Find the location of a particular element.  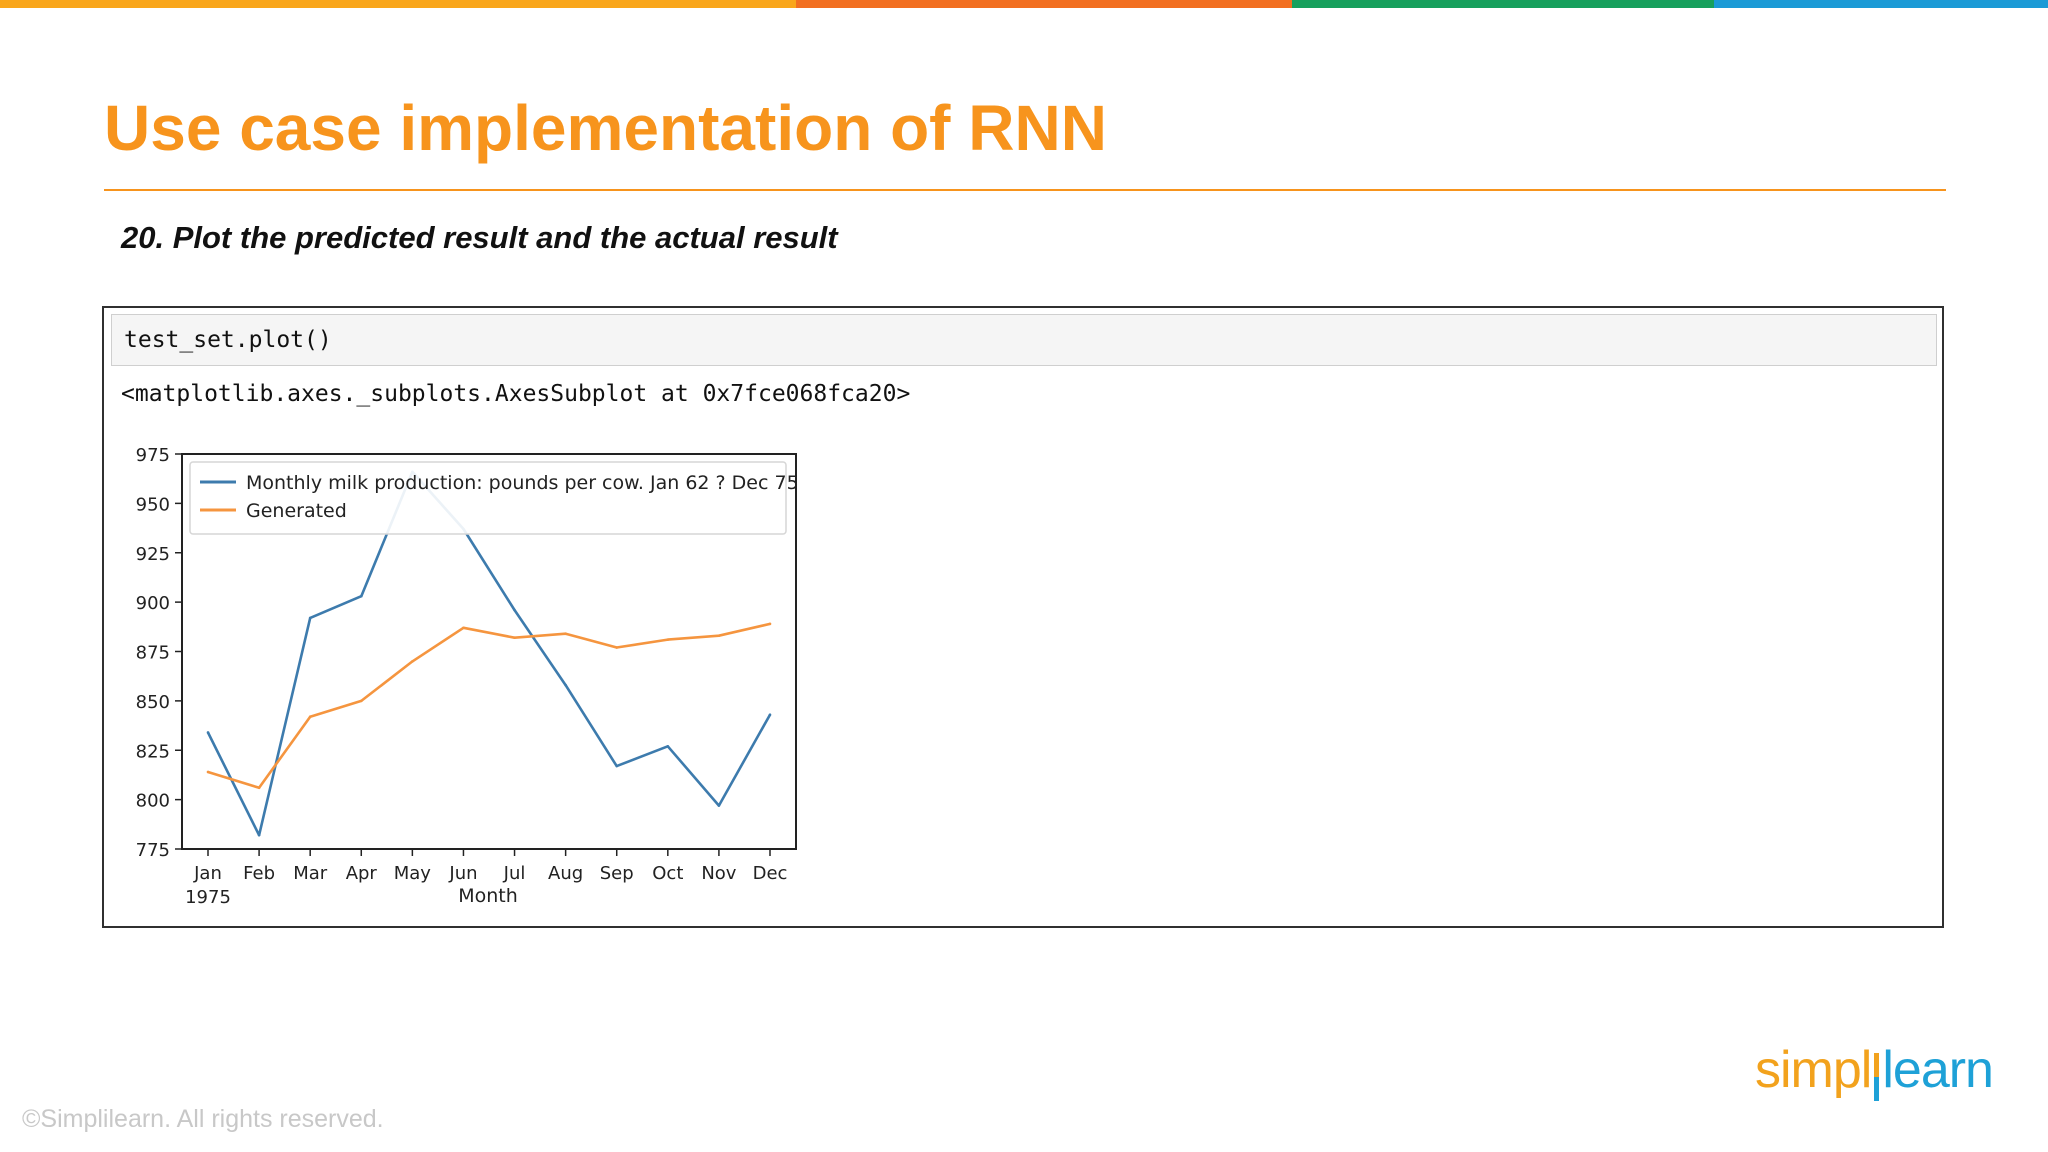

x-tick-label: Sep is located at coordinates (617, 873).